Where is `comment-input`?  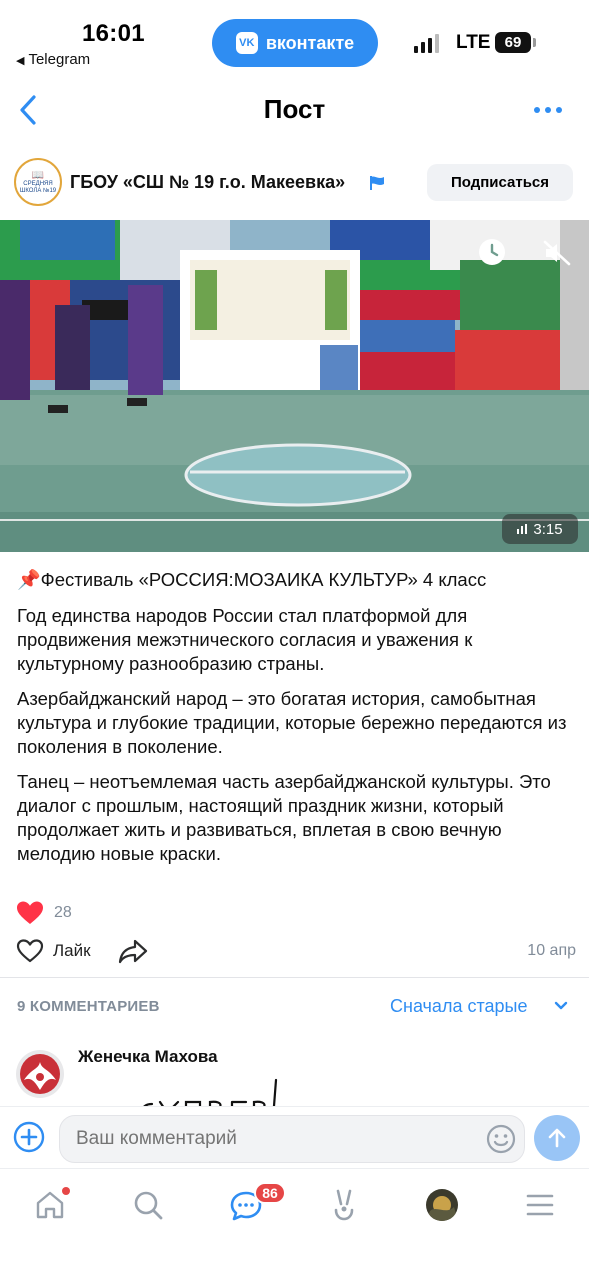
comment-input is located at coordinates (292, 1139).